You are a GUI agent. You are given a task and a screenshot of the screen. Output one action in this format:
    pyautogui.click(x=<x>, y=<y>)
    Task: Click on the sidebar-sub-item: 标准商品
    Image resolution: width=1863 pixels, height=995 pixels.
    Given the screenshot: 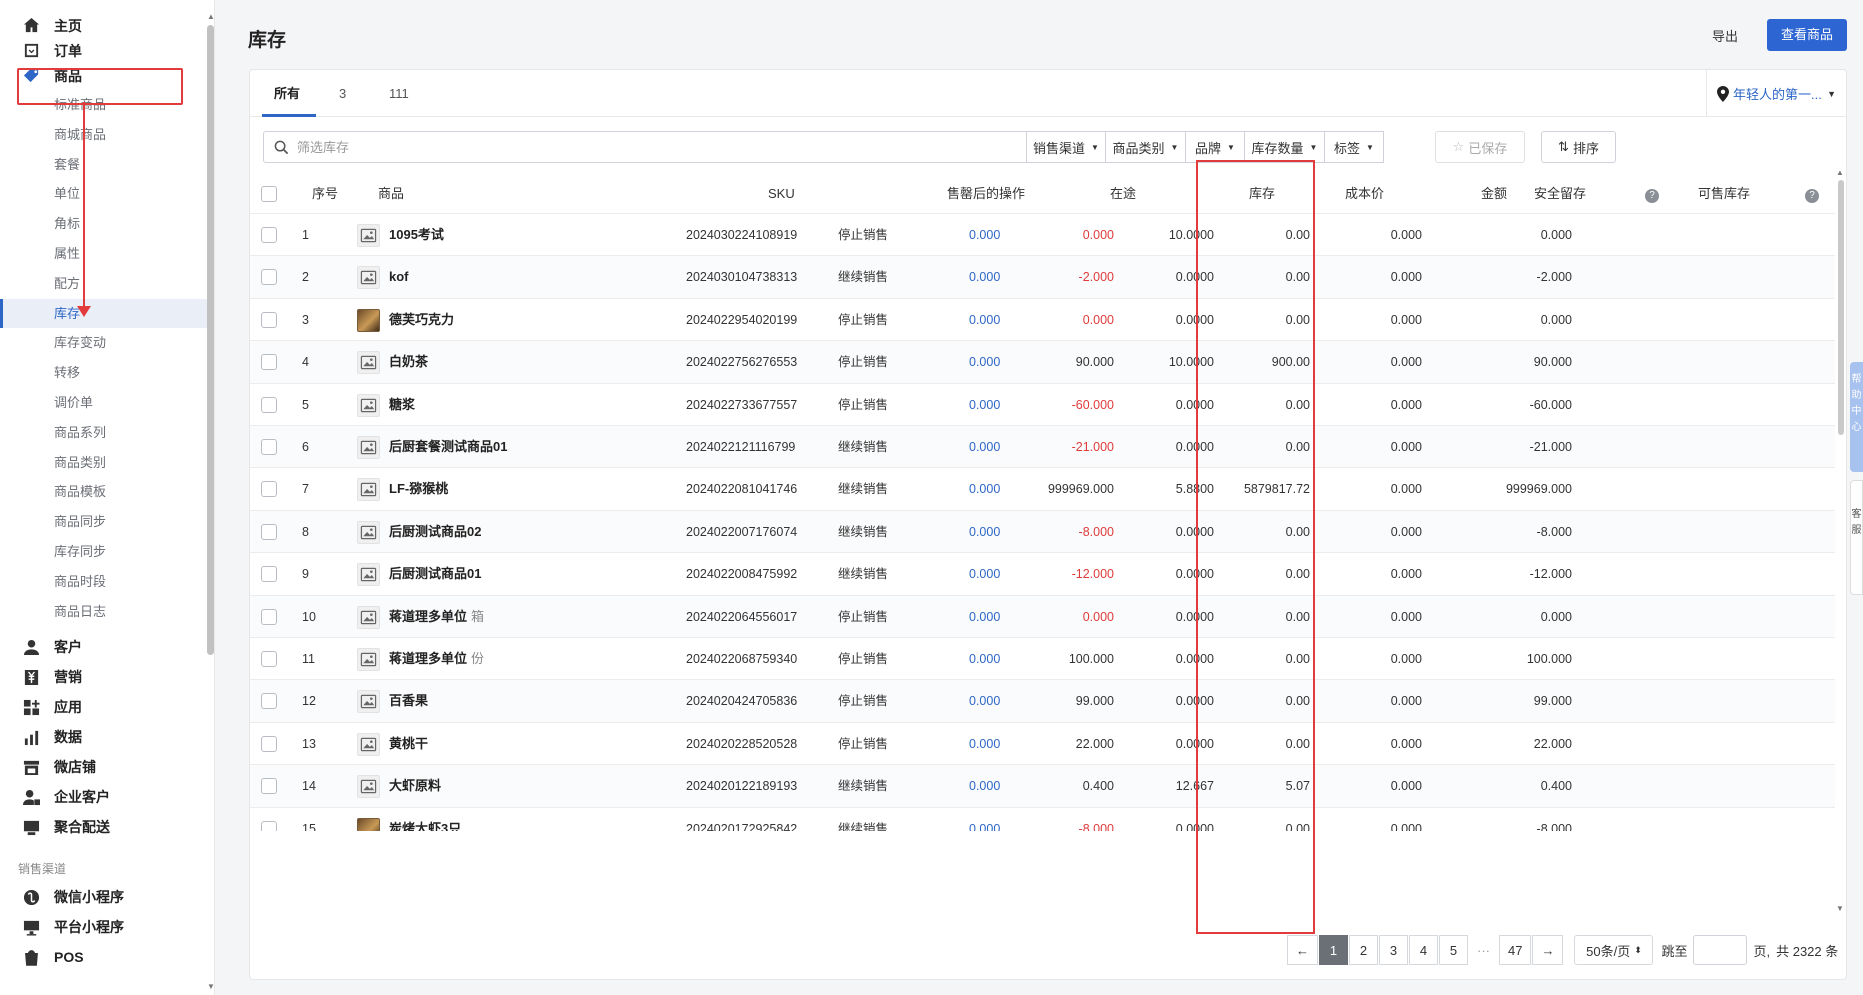 What is the action you would take?
    pyautogui.click(x=107, y=105)
    